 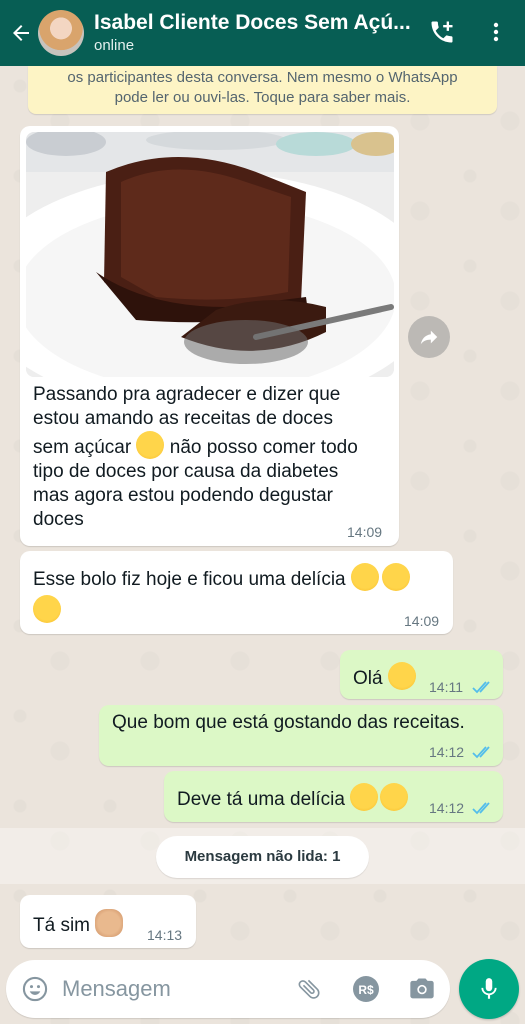 I want to click on emoji-icon, so click(x=35, y=989).